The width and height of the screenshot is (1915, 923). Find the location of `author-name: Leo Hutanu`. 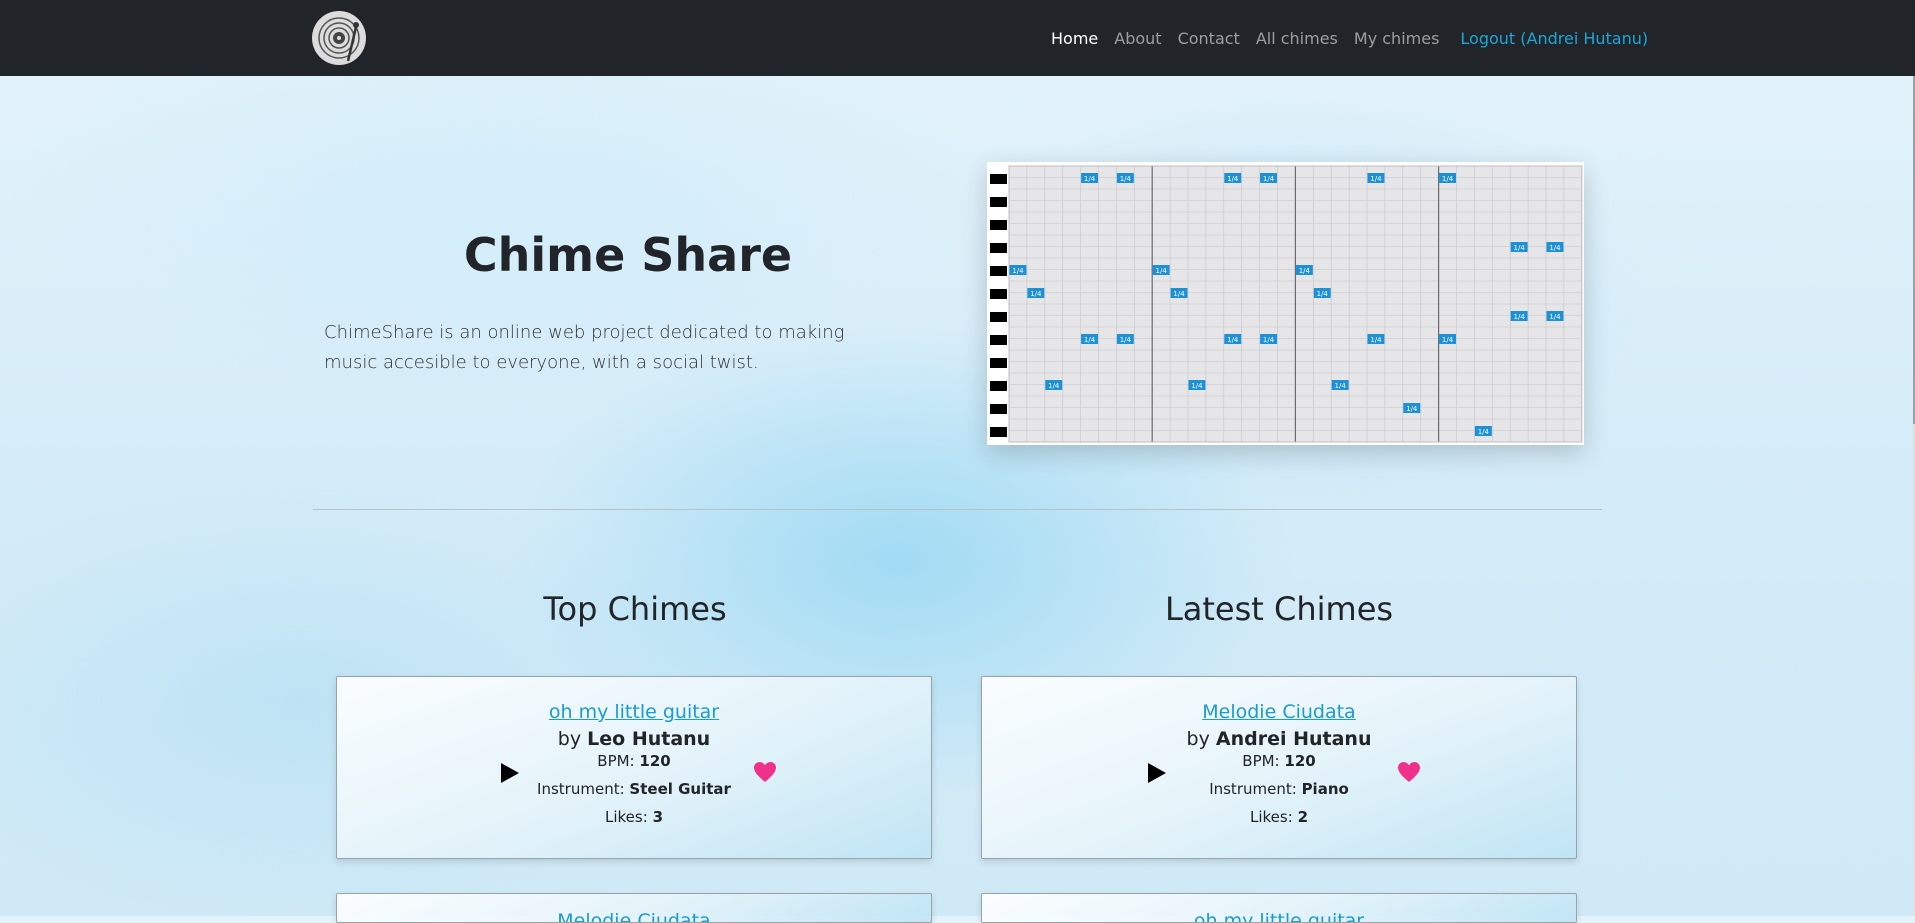

author-name: Leo Hutanu is located at coordinates (649, 739).